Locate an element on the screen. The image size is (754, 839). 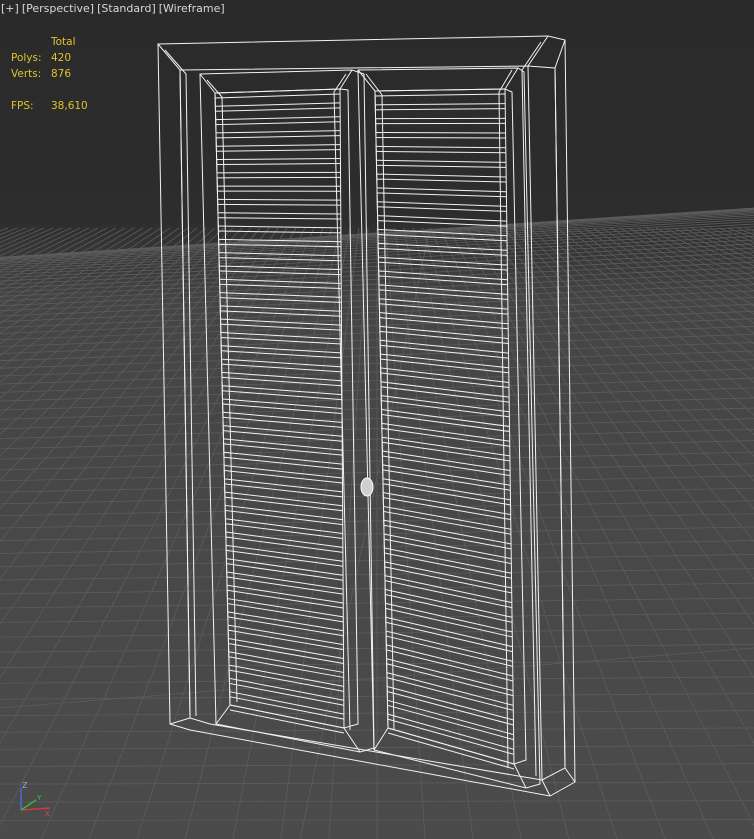
fps-value: 38,610 is located at coordinates (69, 106).